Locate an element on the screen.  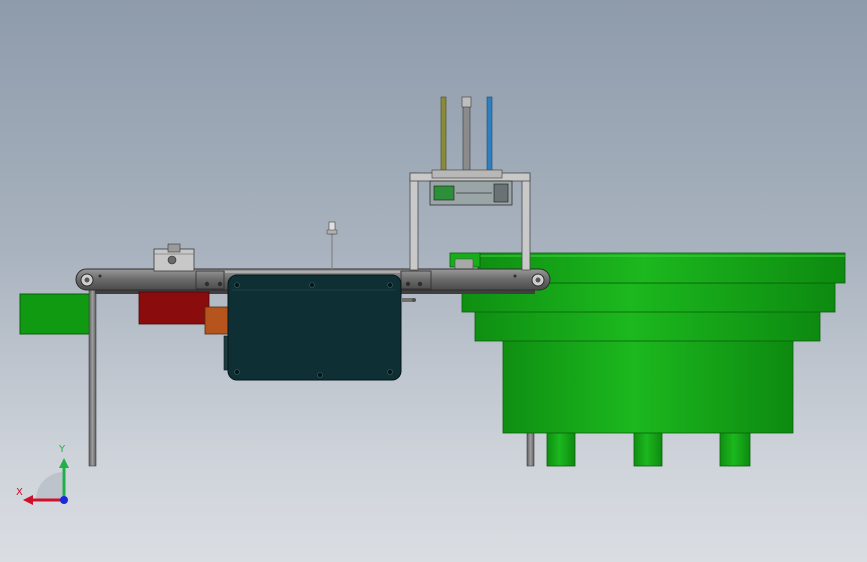
red-guard-block is located at coordinates (174, 308).